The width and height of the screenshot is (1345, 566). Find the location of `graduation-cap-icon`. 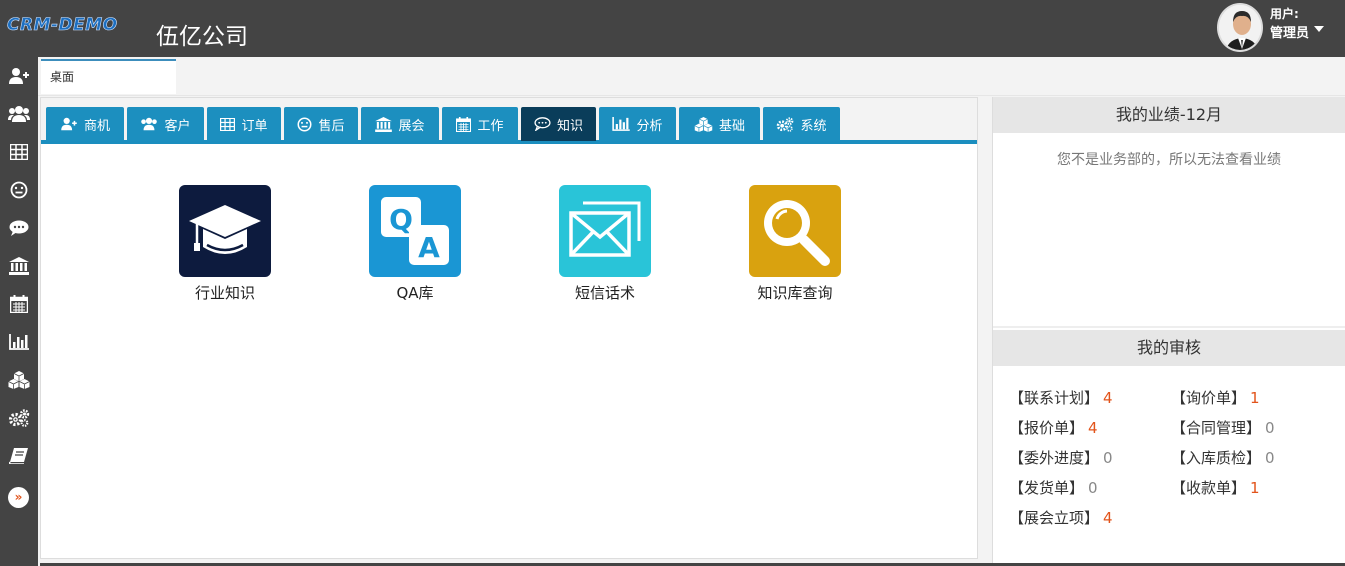

graduation-cap-icon is located at coordinates (225, 229).